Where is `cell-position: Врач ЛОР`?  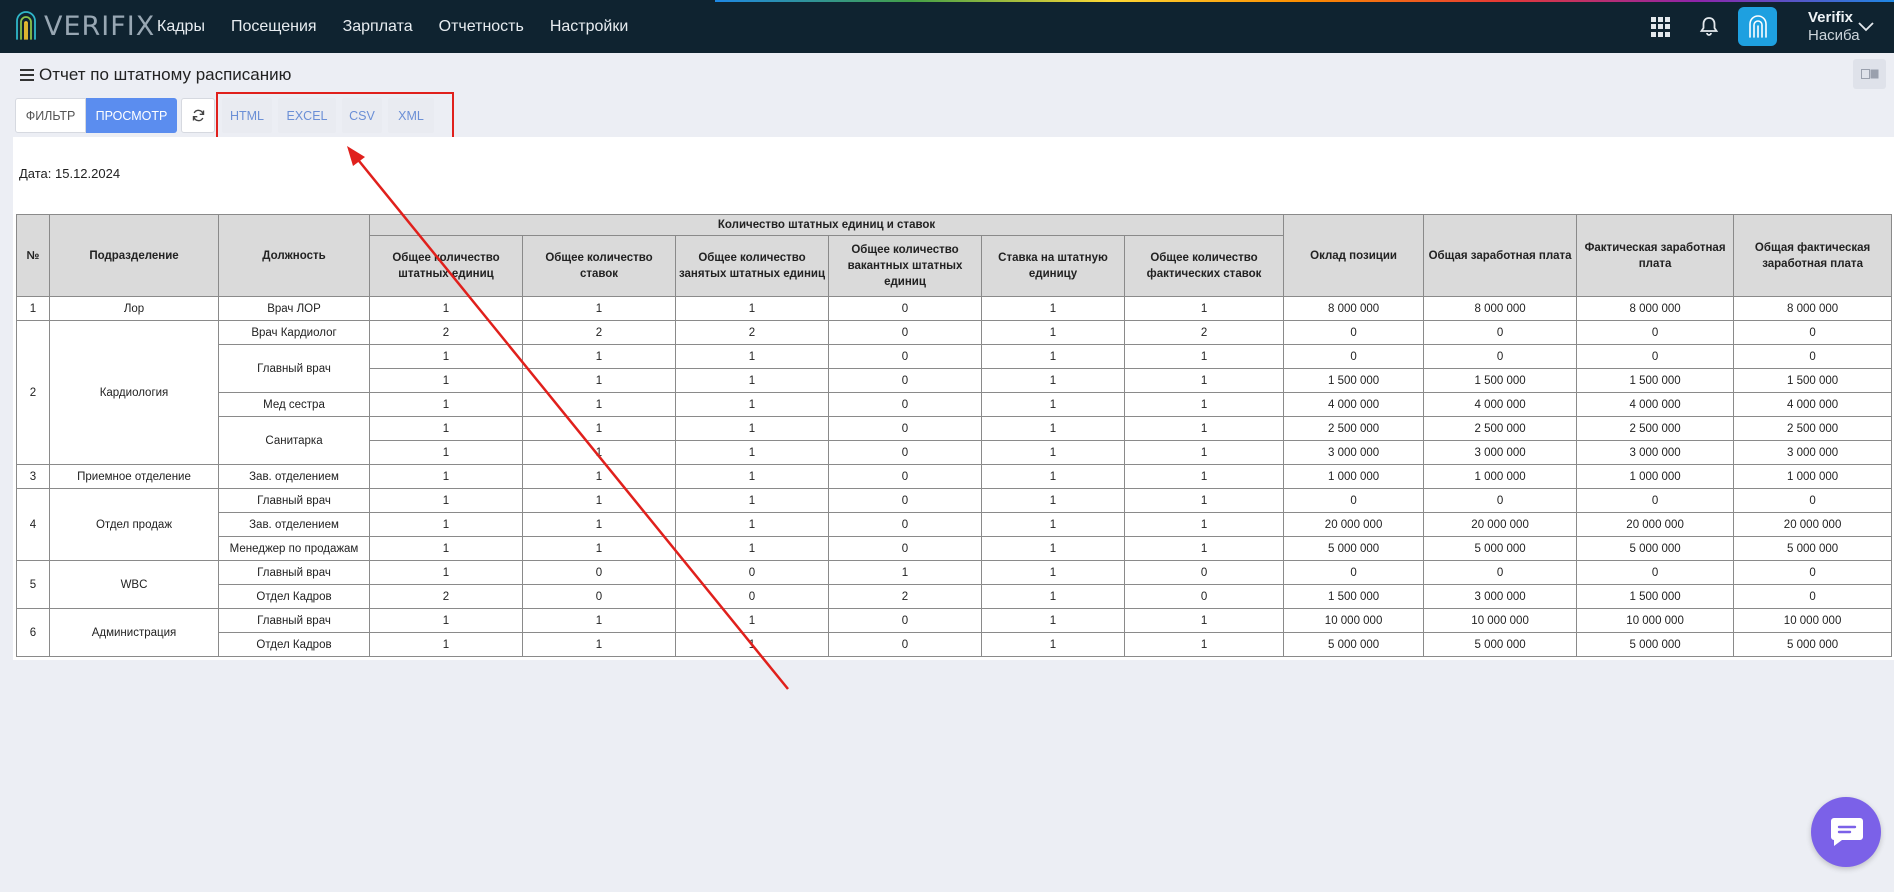
cell-position: Врач ЛОР is located at coordinates (294, 308).